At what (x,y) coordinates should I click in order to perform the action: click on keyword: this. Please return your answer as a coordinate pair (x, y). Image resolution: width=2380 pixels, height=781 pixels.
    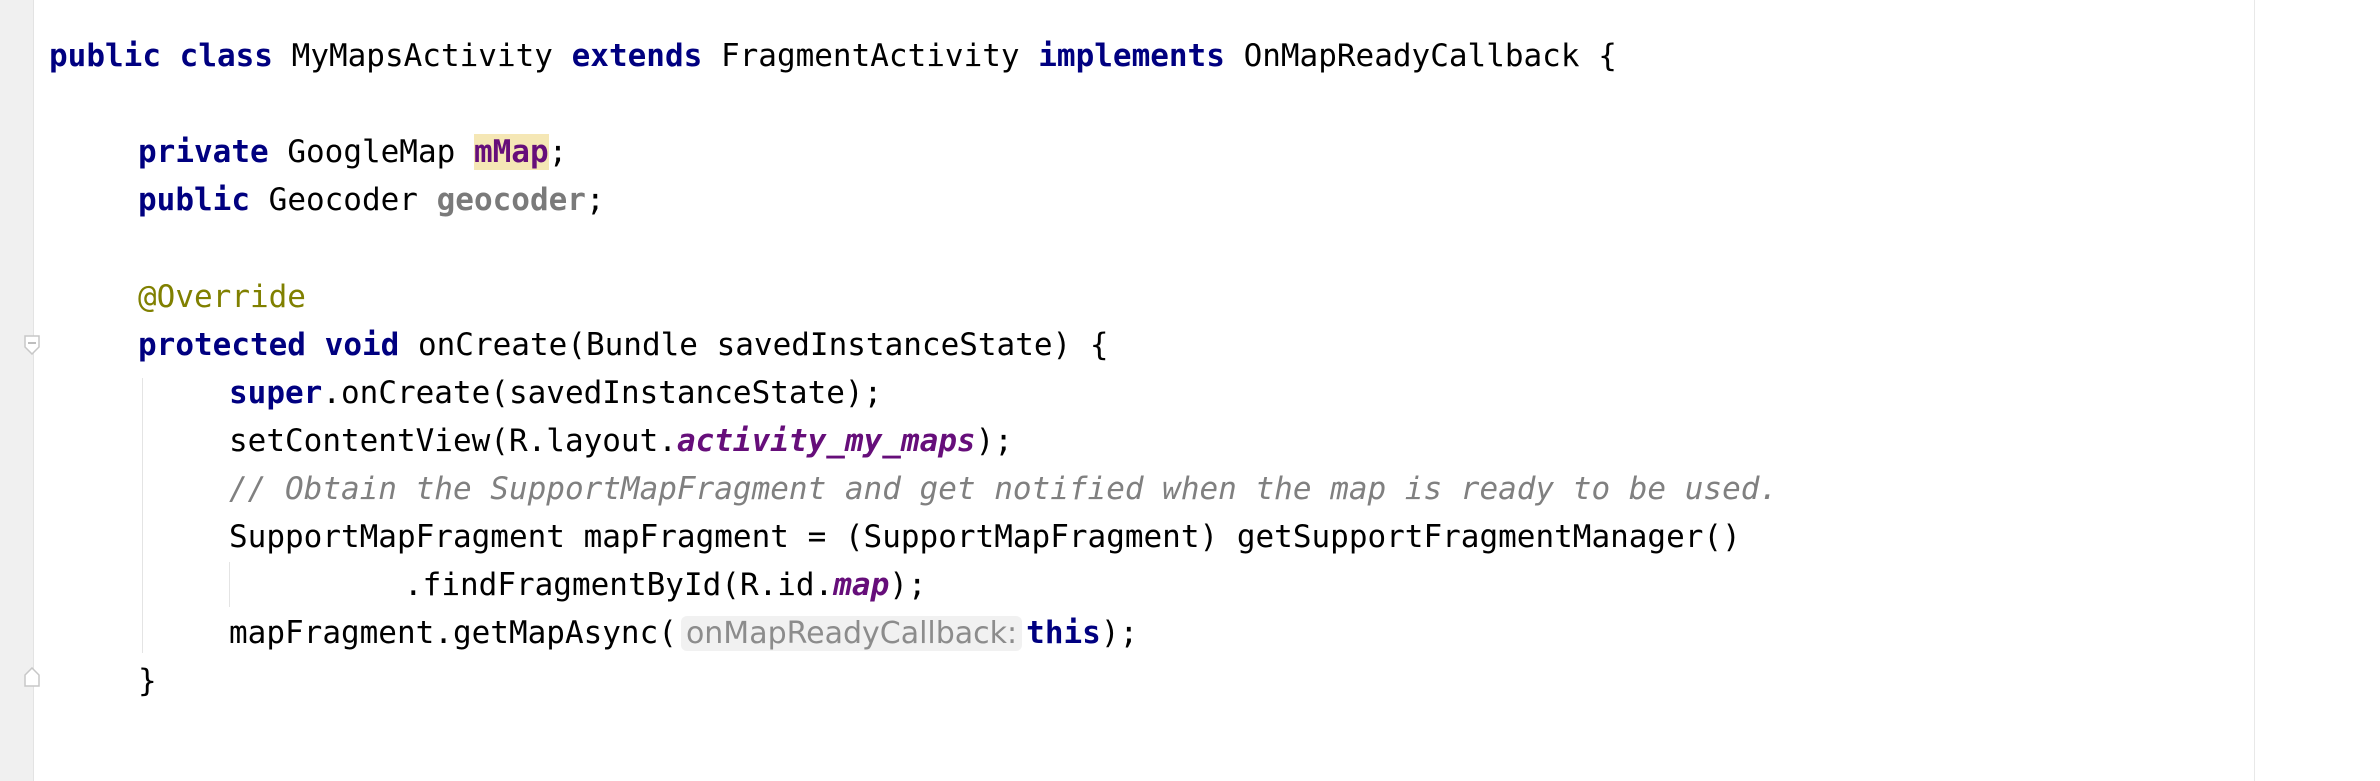
    Looking at the image, I should click on (1063, 633).